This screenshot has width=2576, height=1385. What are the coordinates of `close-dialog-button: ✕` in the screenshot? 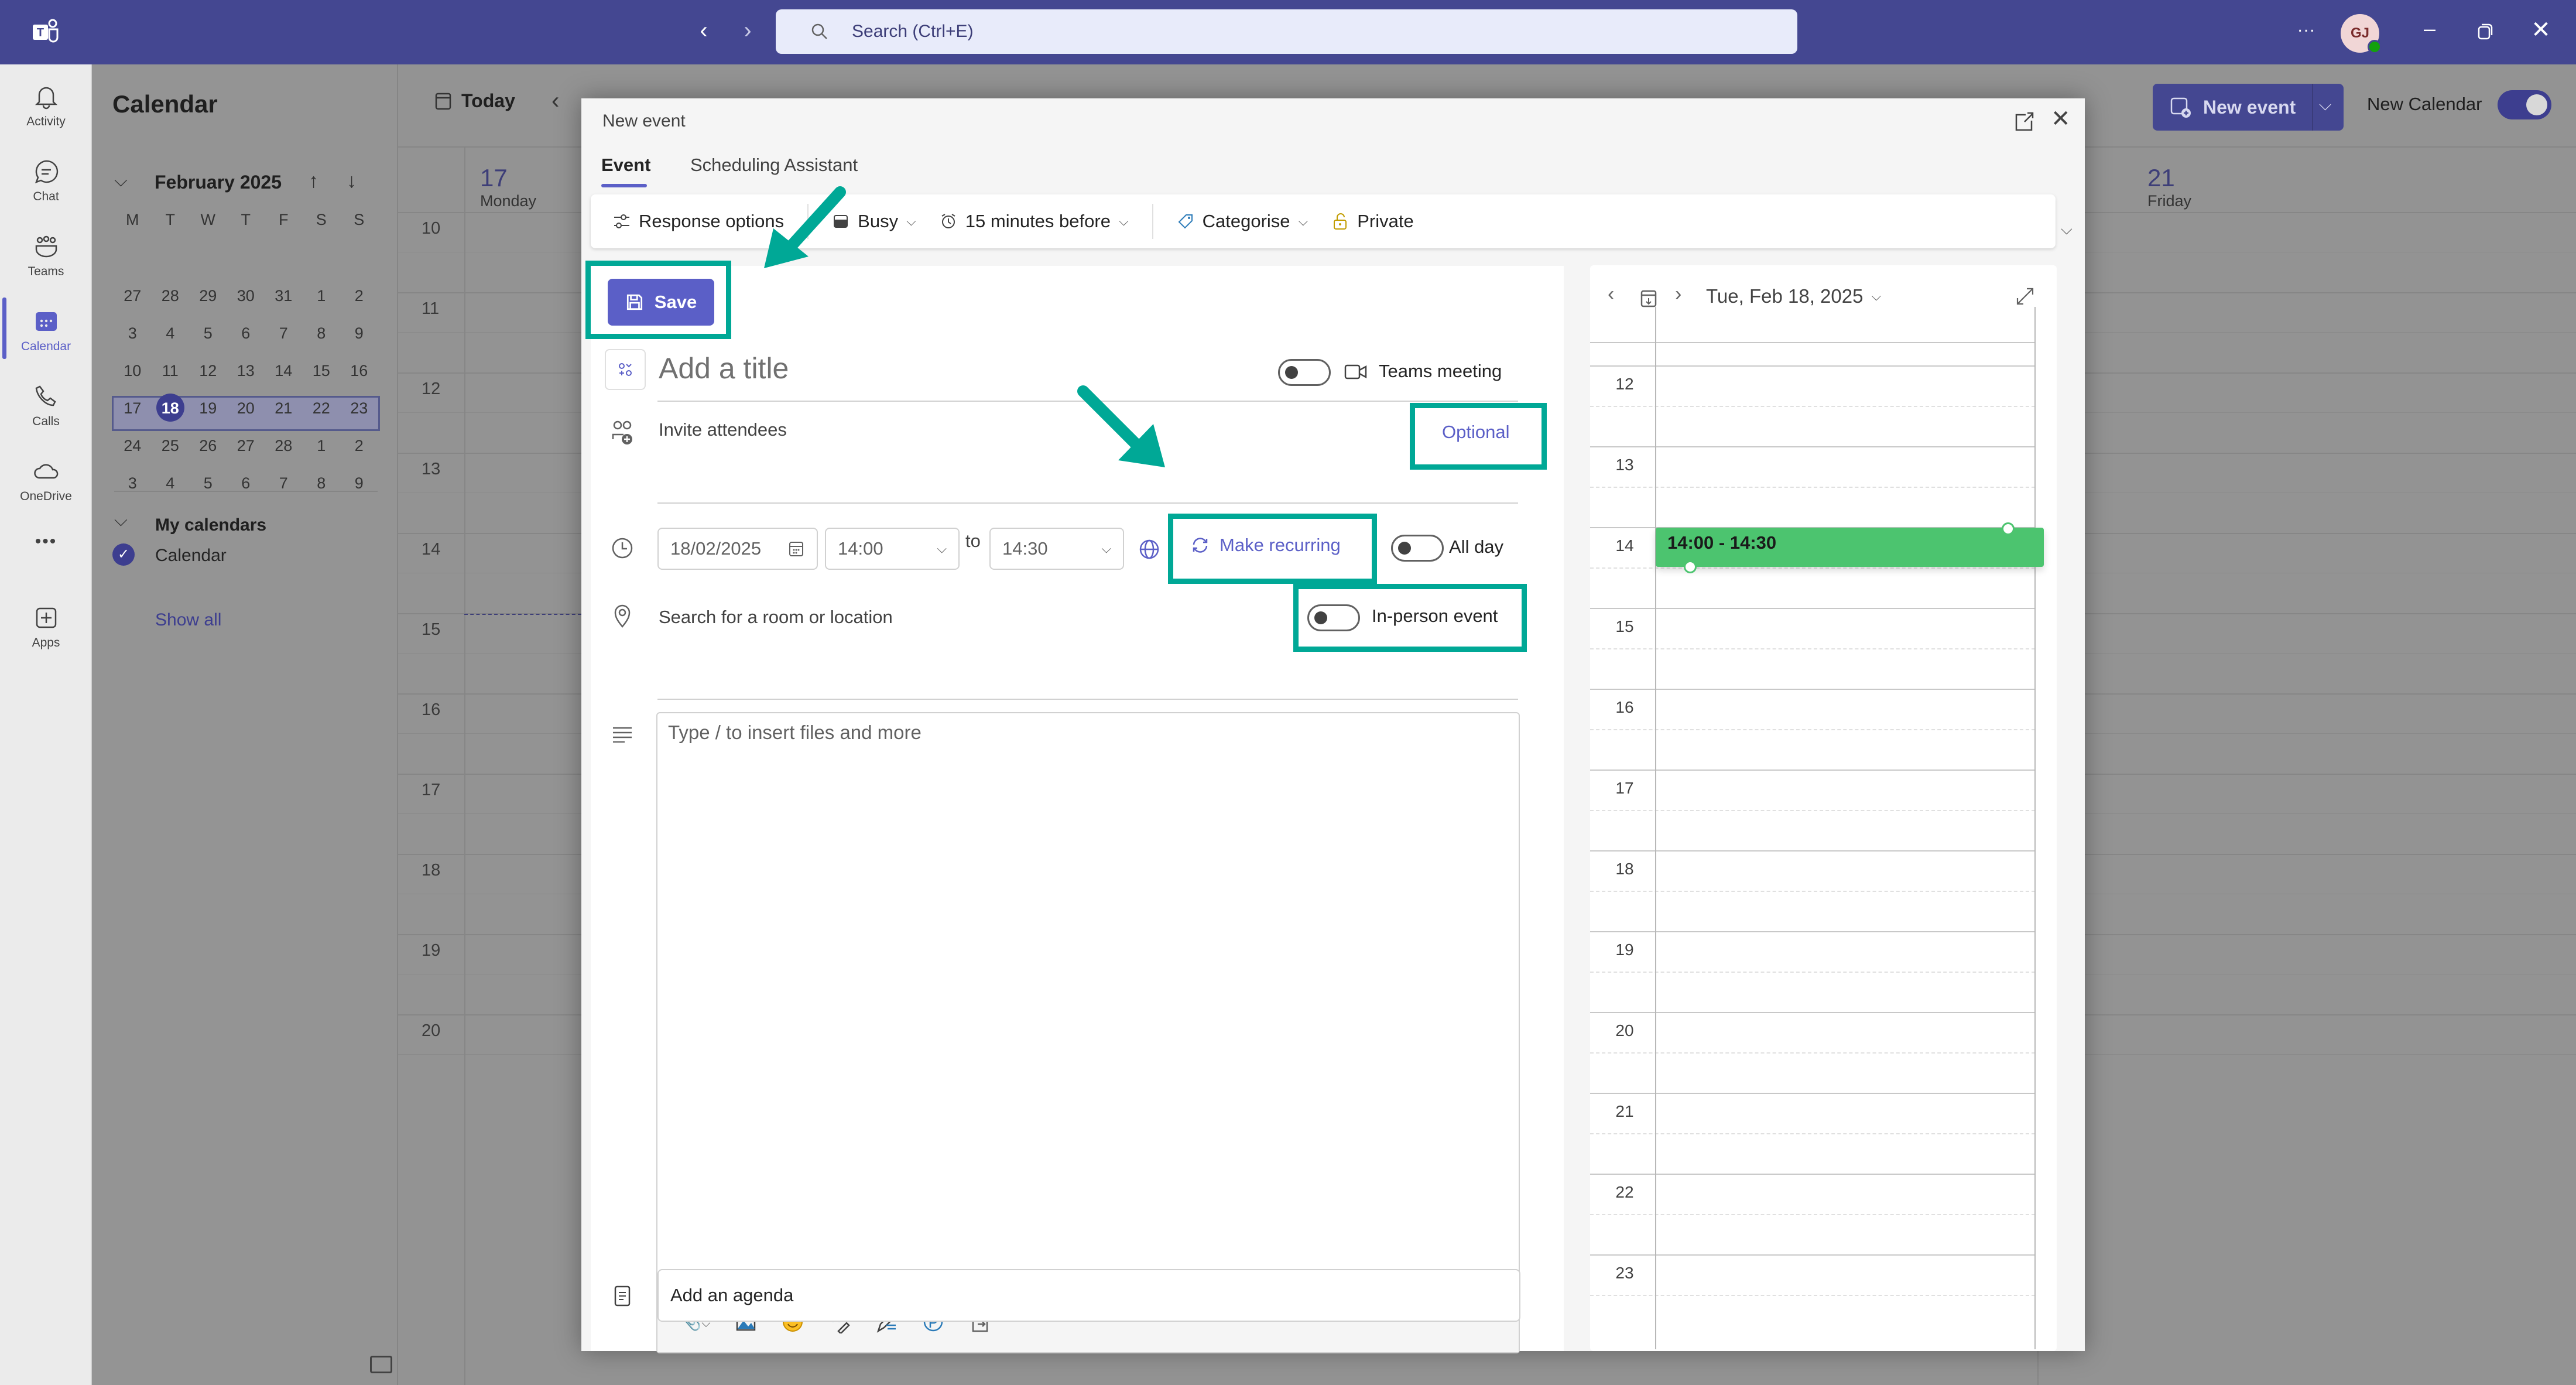 It's located at (2061, 118).